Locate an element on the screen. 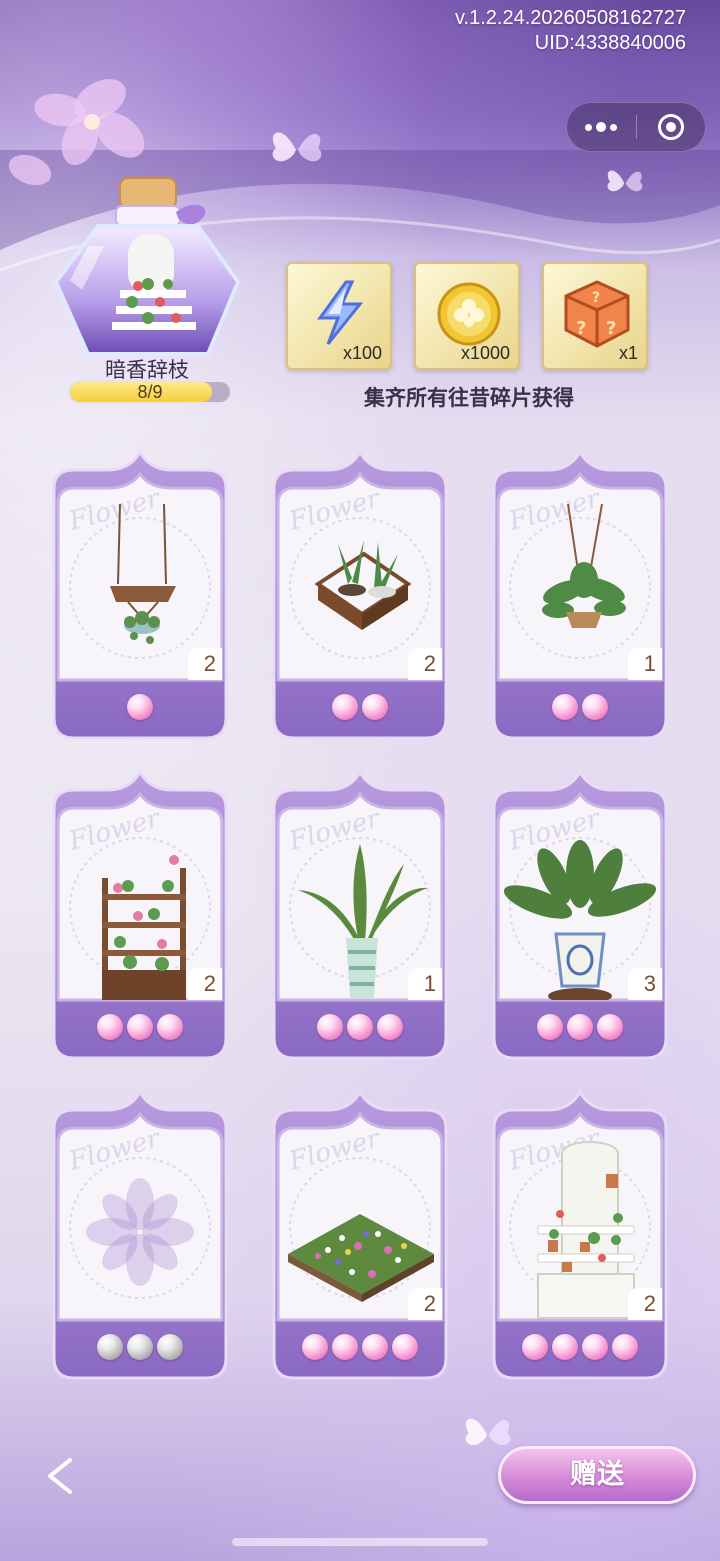 Image resolution: width=720 pixels, height=1561 pixels. glass-bottle-icon is located at coordinates (147, 266).